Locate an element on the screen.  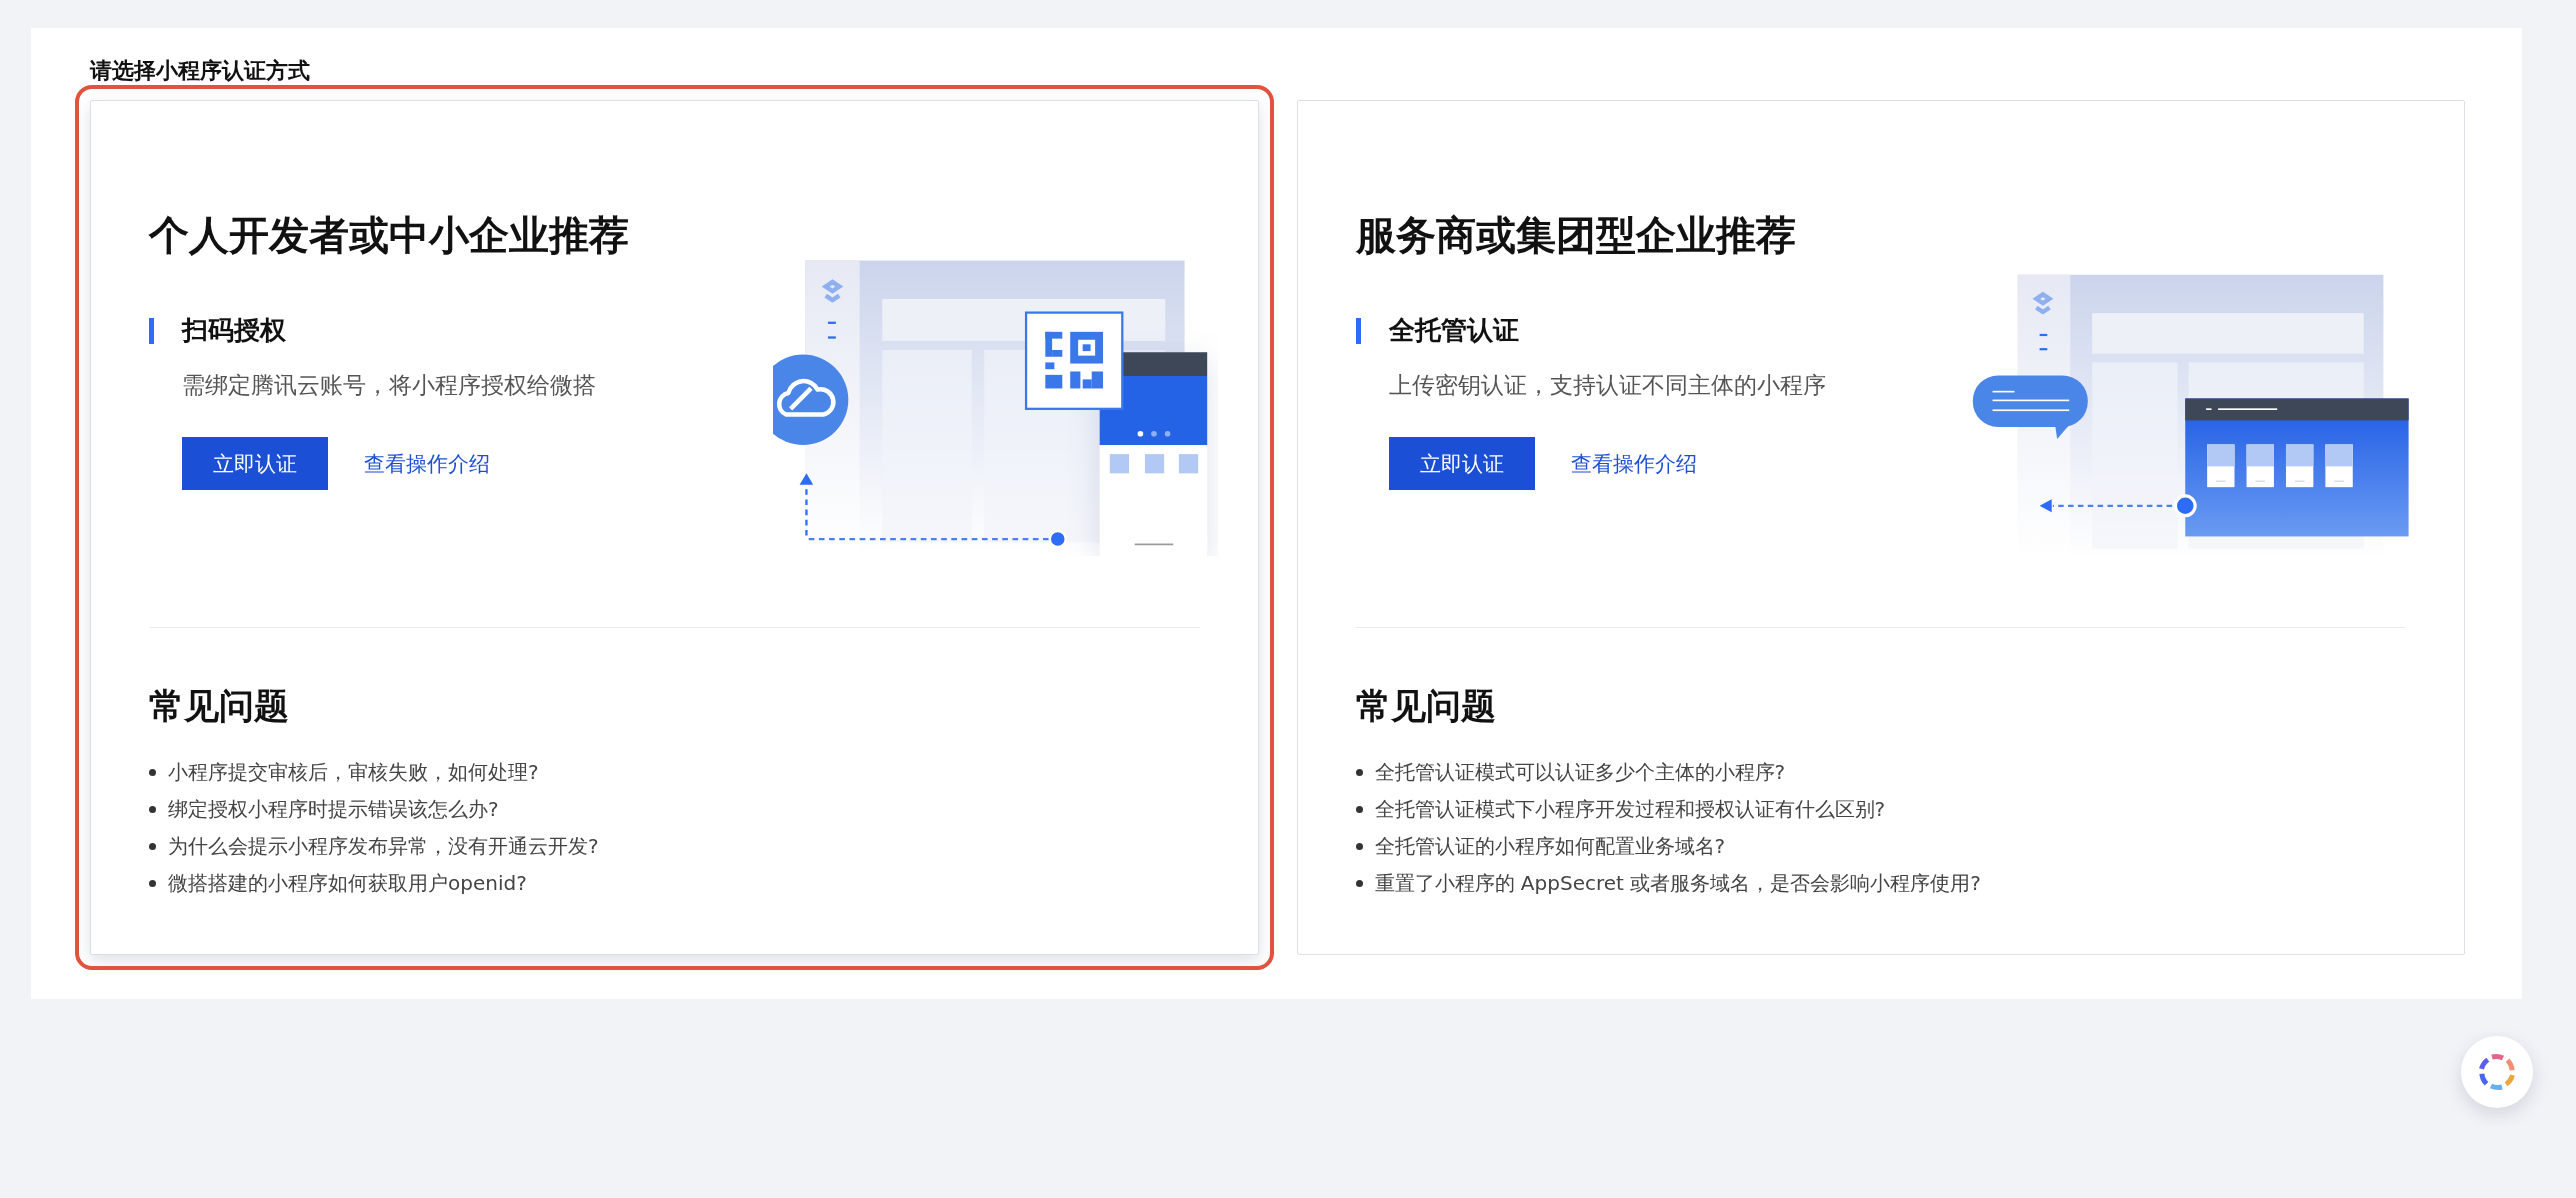
card-title: 服务商或集团型企业推荐 is located at coordinates (1576, 235).